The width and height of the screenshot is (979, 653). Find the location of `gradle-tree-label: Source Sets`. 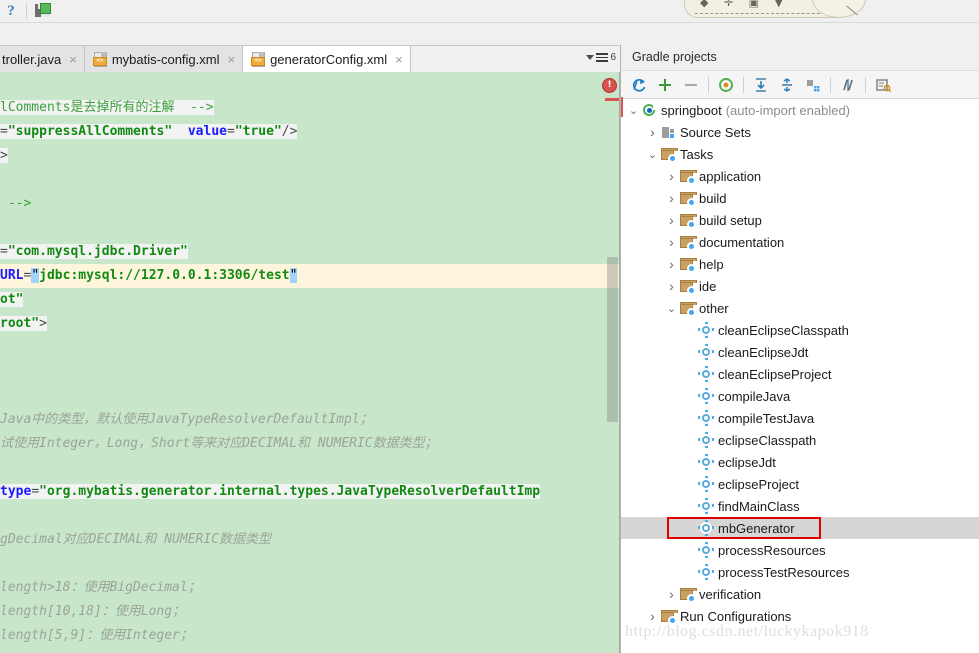

gradle-tree-label: Source Sets is located at coordinates (715, 132).